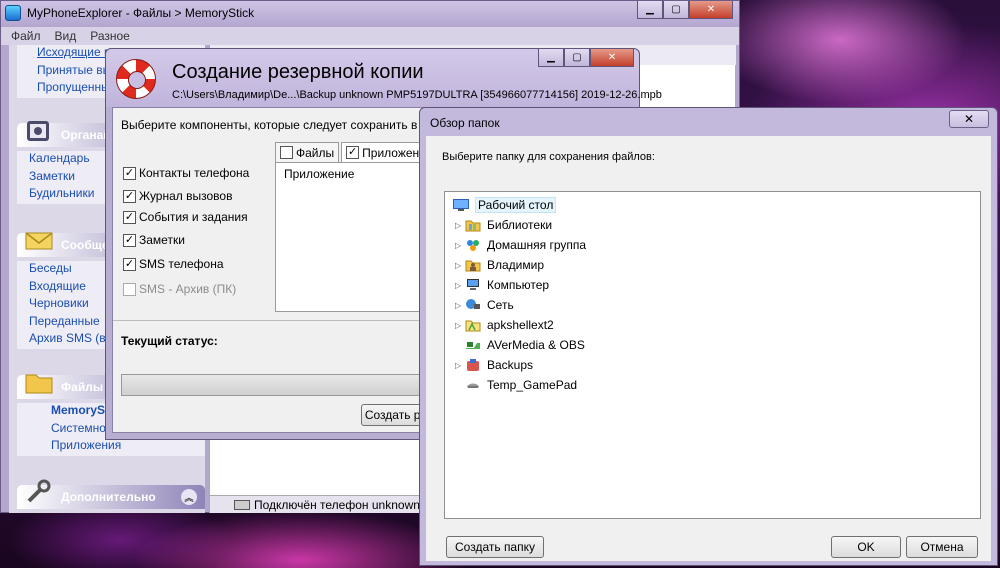 The width and height of the screenshot is (1000, 568). What do you see at coordinates (355, 237) in the screenshot?
I see `apps-list: Приложение` at bounding box center [355, 237].